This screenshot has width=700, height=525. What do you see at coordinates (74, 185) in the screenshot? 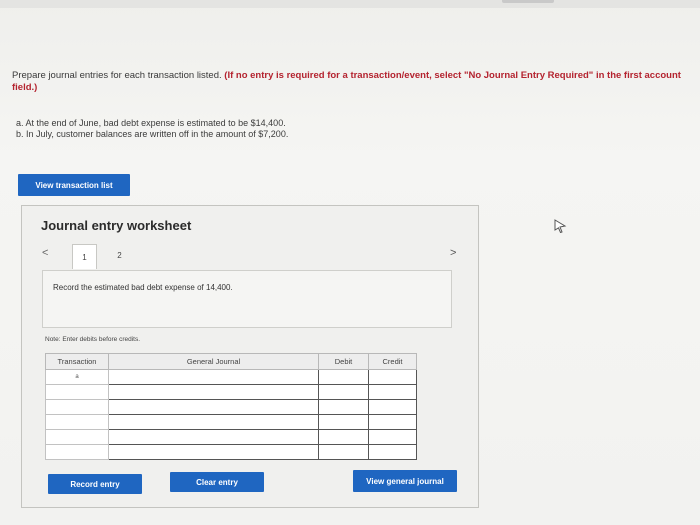
I see `view-transaction-list-button: View transaction list` at bounding box center [74, 185].